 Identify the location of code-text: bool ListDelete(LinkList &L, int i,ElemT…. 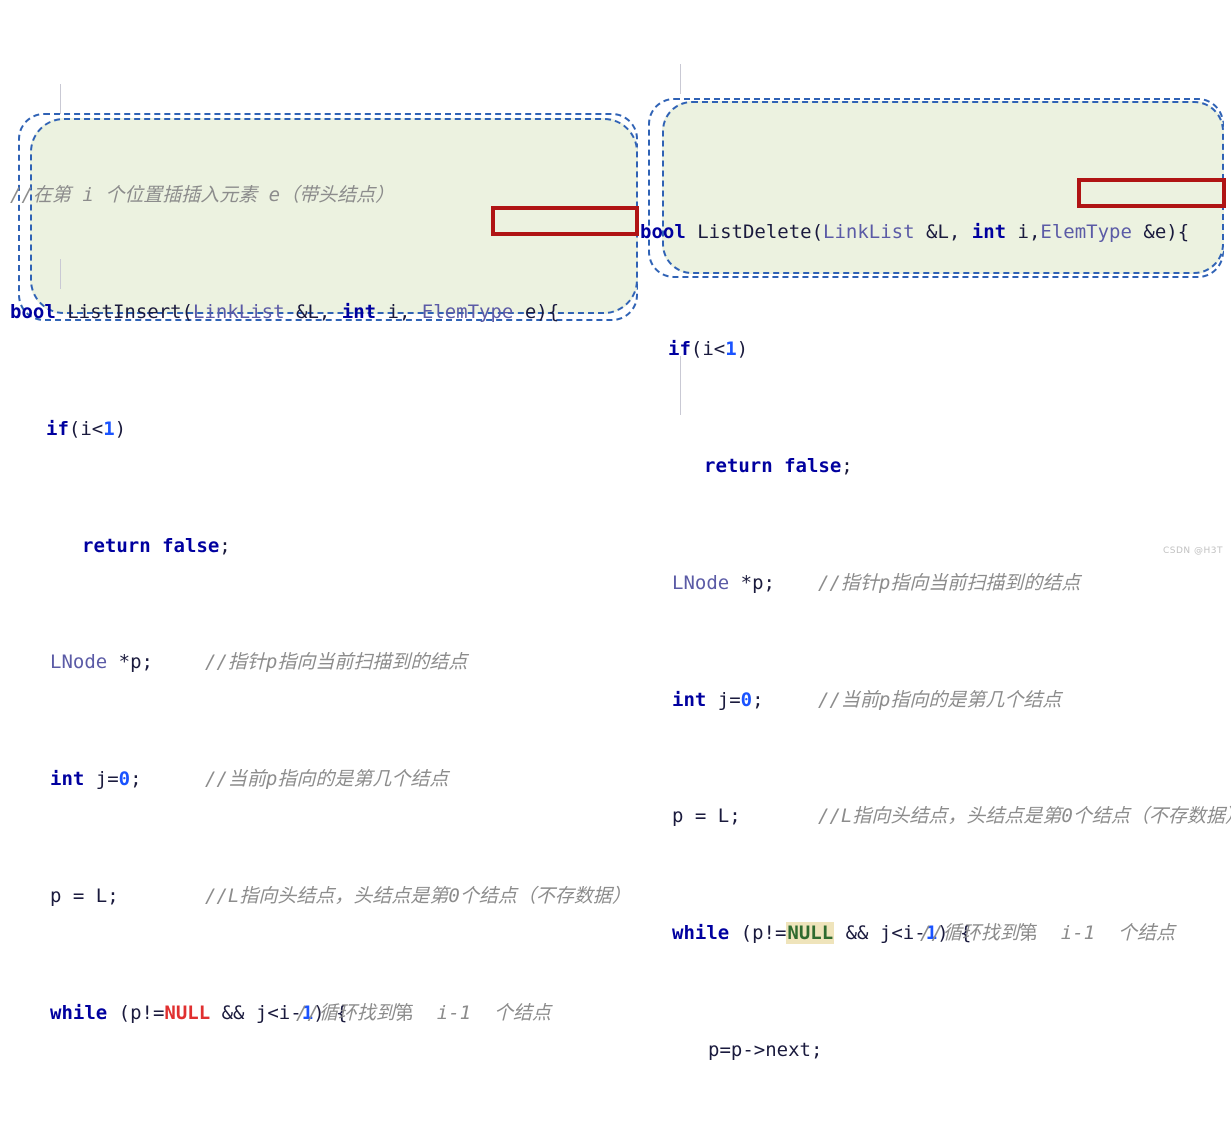
(915, 232).